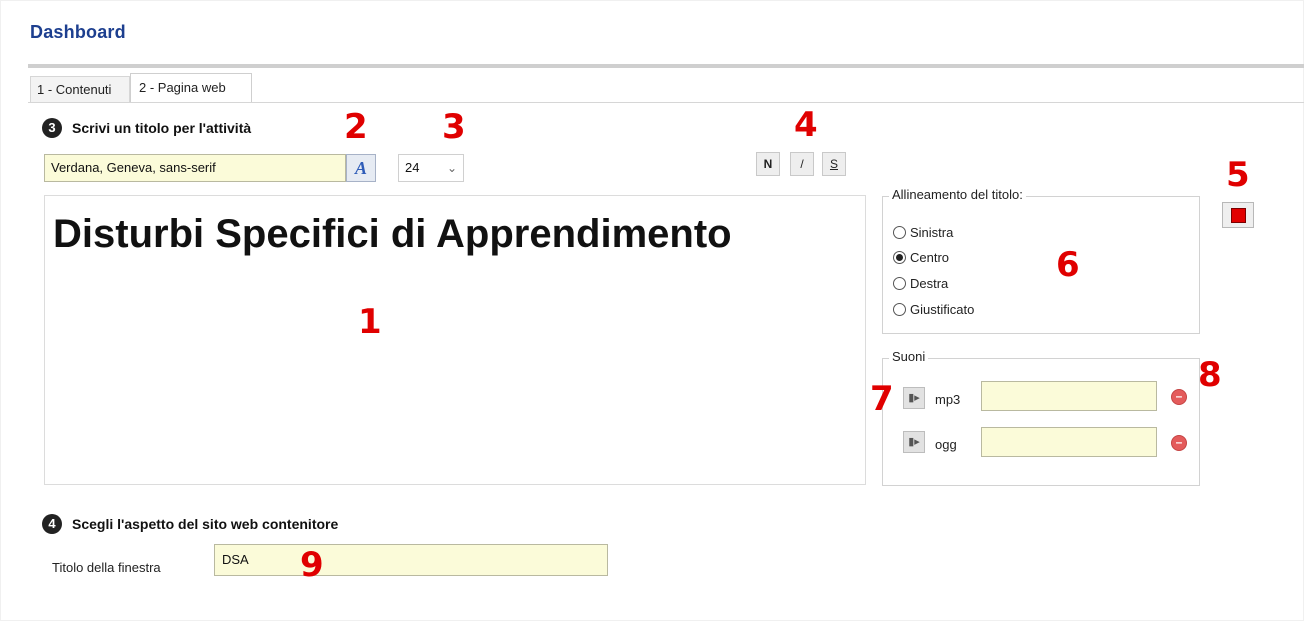  What do you see at coordinates (932, 232) in the screenshot?
I see `radio-label: Sinistra` at bounding box center [932, 232].